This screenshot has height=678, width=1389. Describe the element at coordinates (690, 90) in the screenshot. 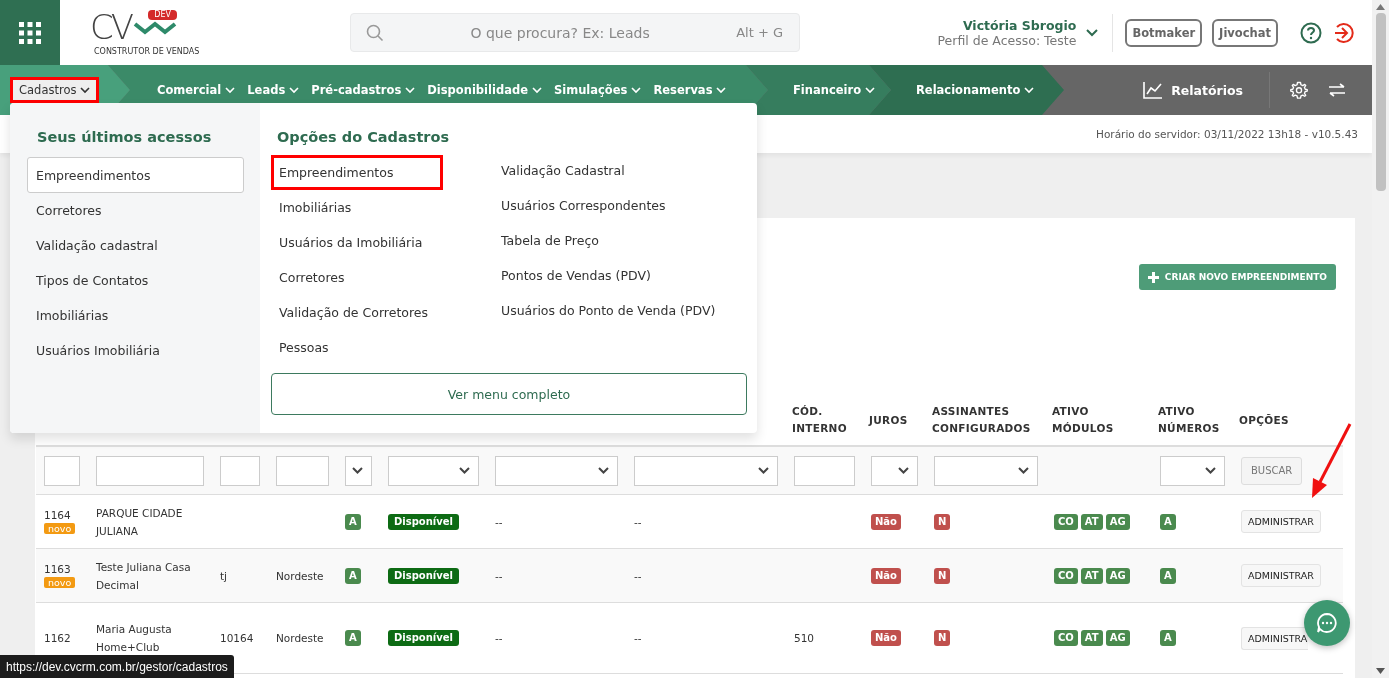

I see `nav-menu-item: Reservas` at that location.